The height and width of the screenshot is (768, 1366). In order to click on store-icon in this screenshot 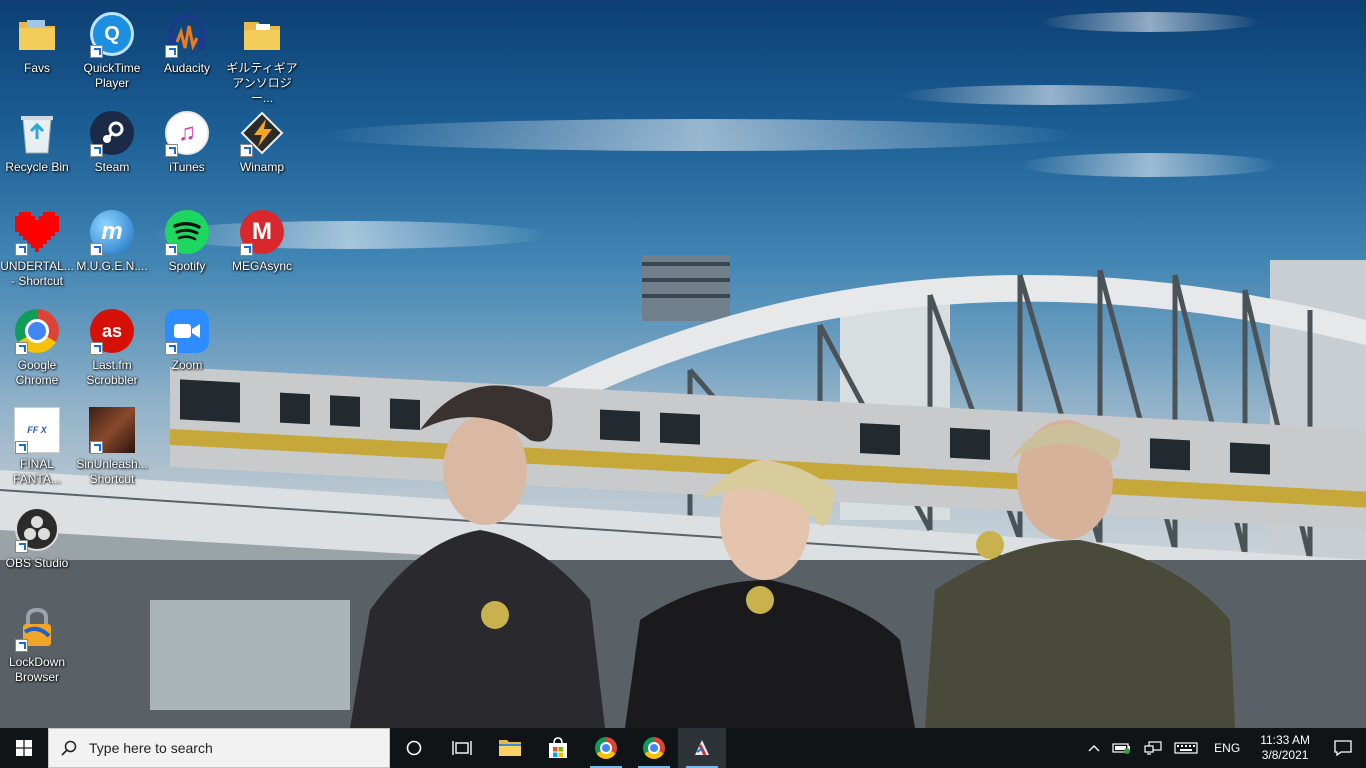, I will do `click(558, 747)`.